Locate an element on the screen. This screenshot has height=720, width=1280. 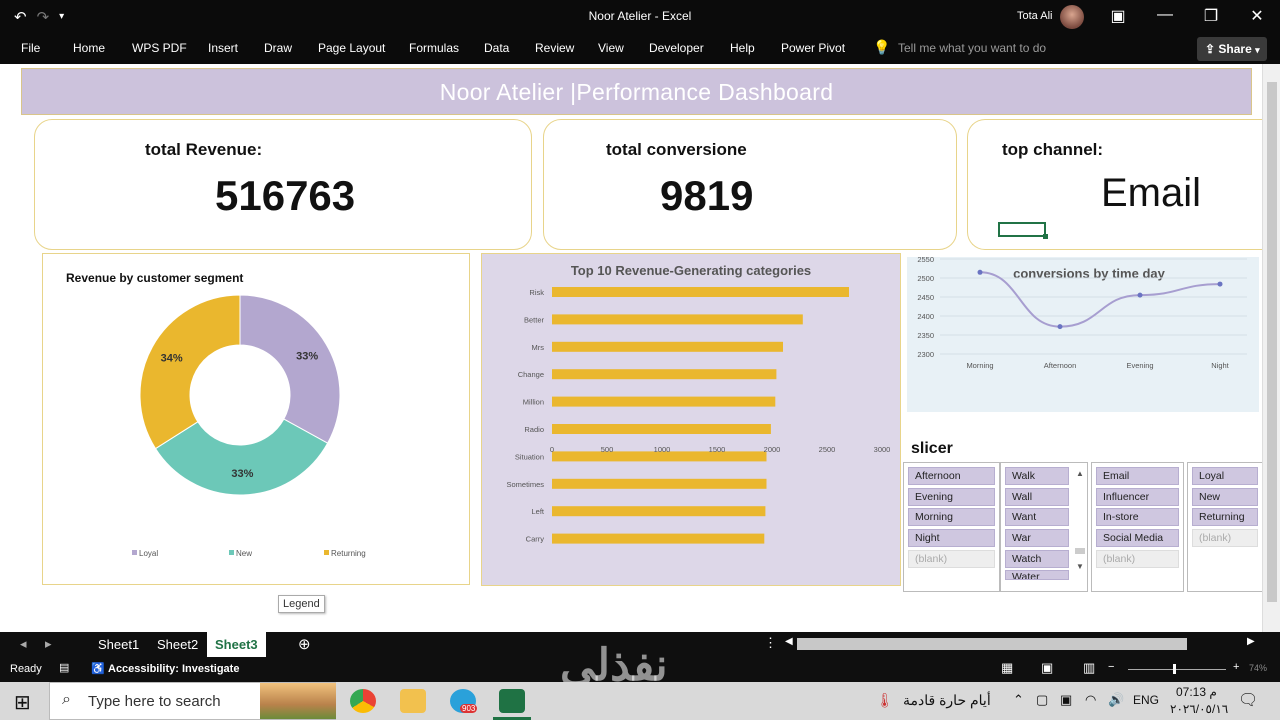
page-break-icon: ▥ is located at coordinates (1089, 668).